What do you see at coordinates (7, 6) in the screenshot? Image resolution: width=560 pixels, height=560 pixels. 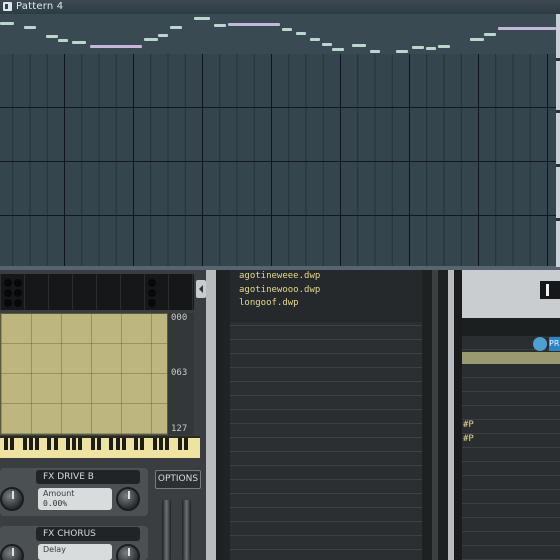 I see `window-menu-icon` at bounding box center [7, 6].